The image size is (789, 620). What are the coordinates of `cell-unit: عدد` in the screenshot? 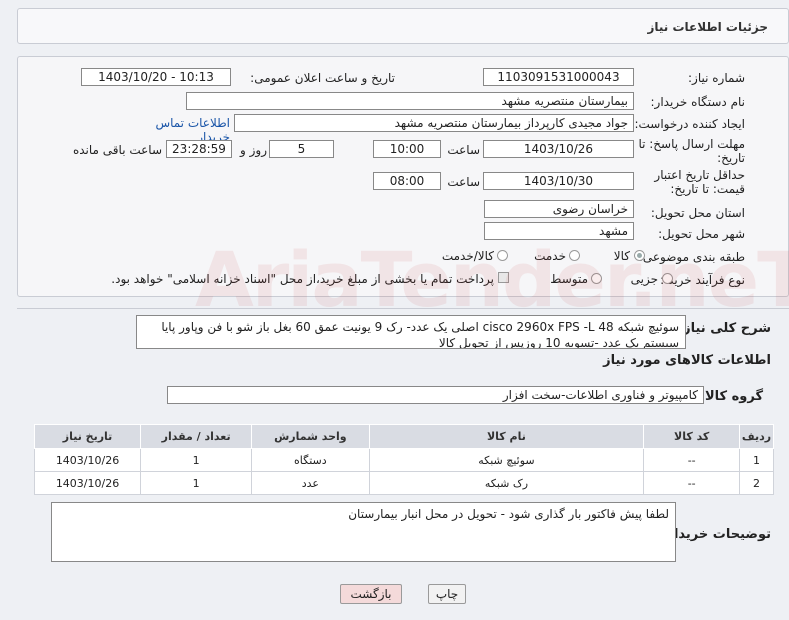 It's located at (310, 483).